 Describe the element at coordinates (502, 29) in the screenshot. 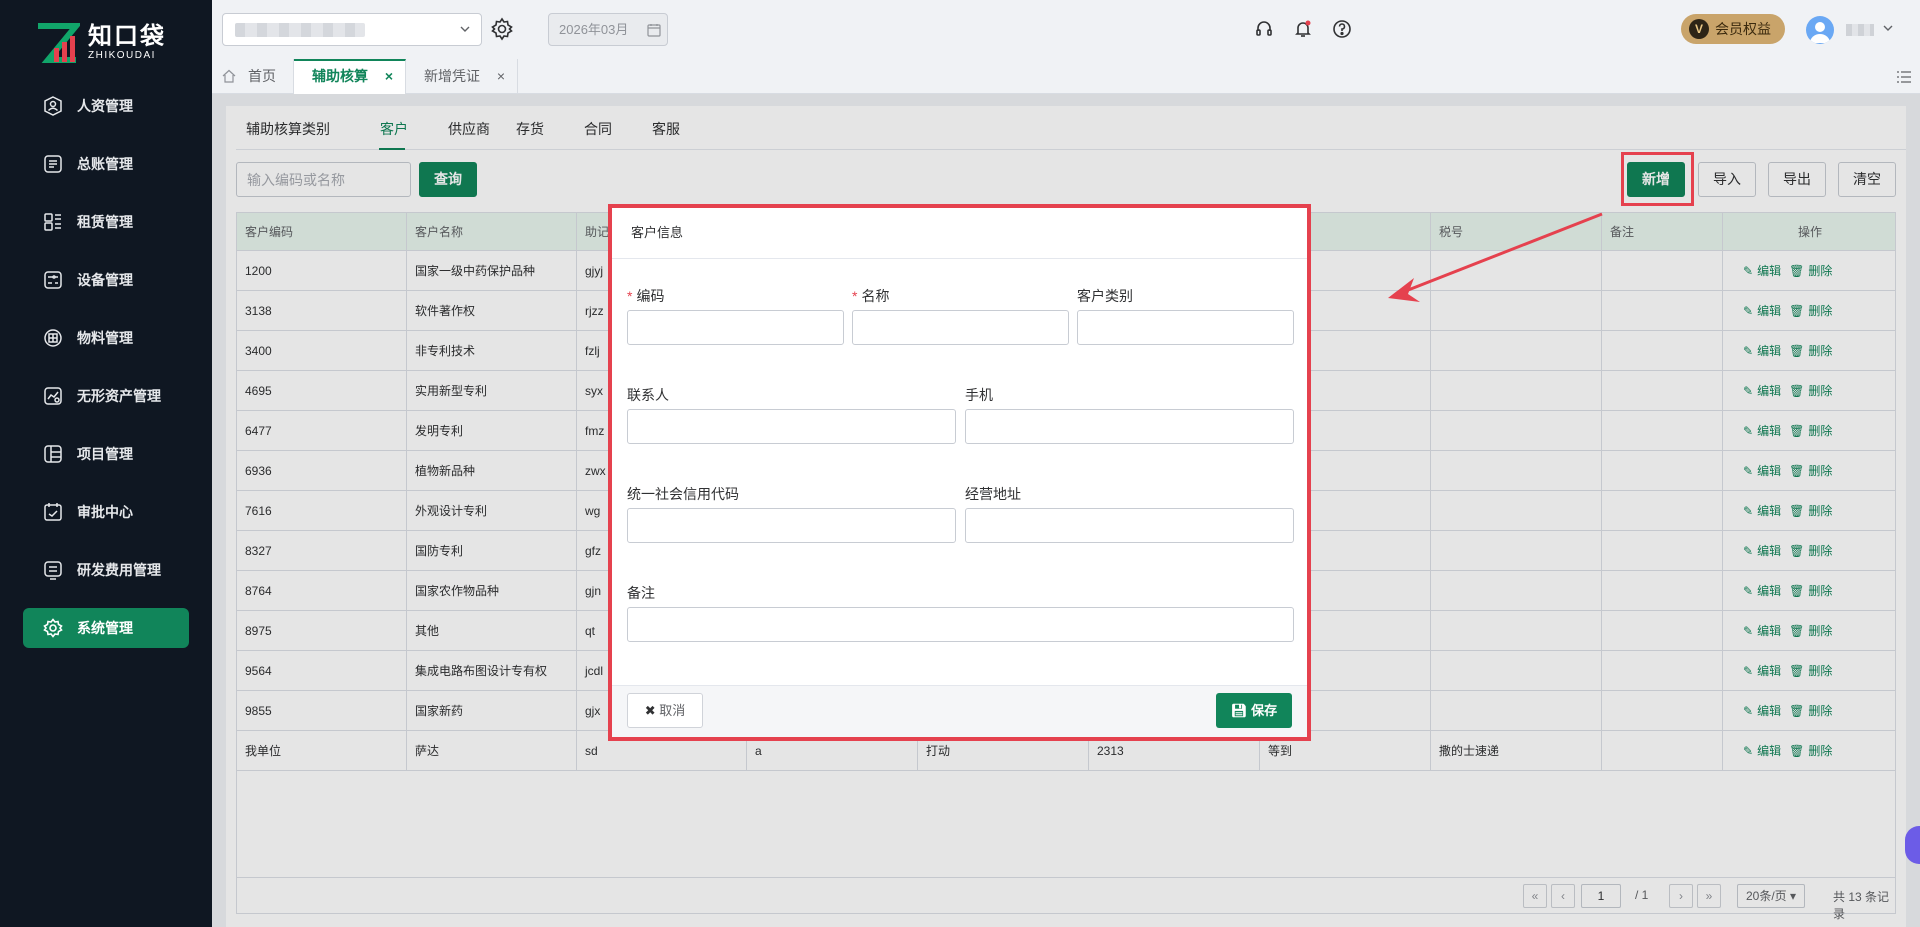

I see `settings-gear-icon` at that location.